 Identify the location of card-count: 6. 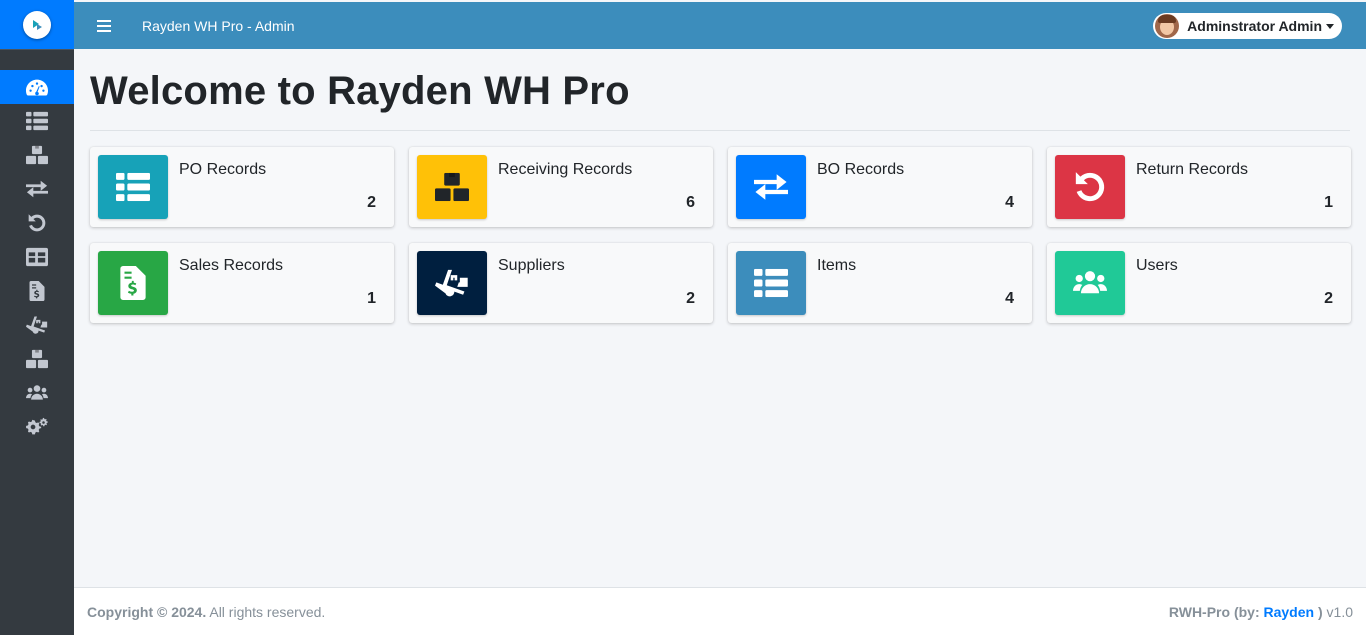
(690, 202).